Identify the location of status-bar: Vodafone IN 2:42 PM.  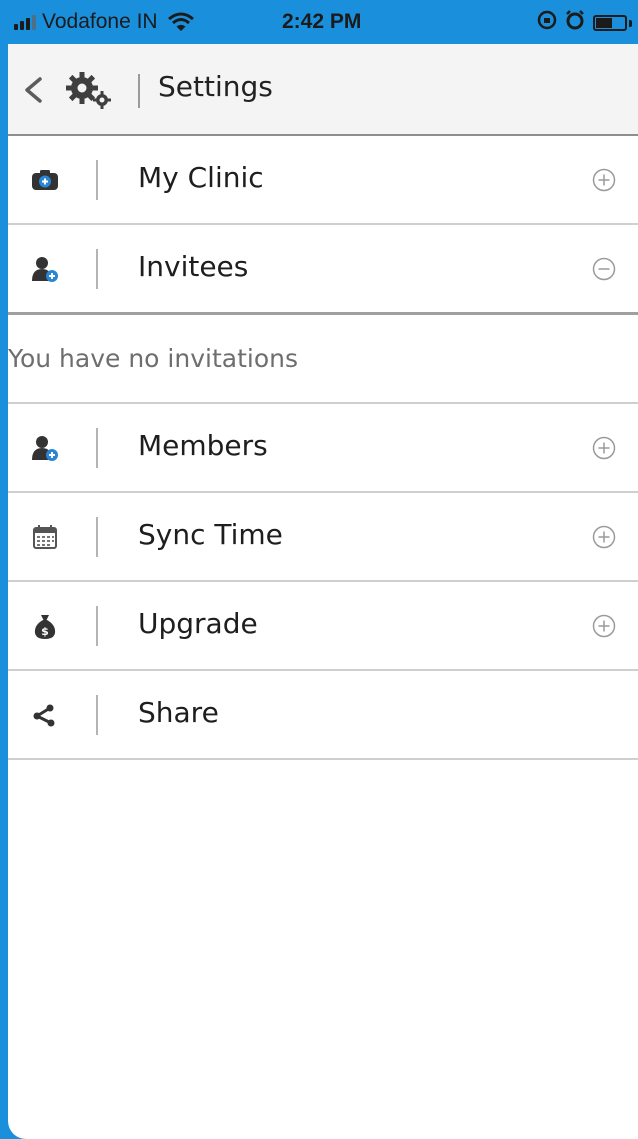
(319, 22).